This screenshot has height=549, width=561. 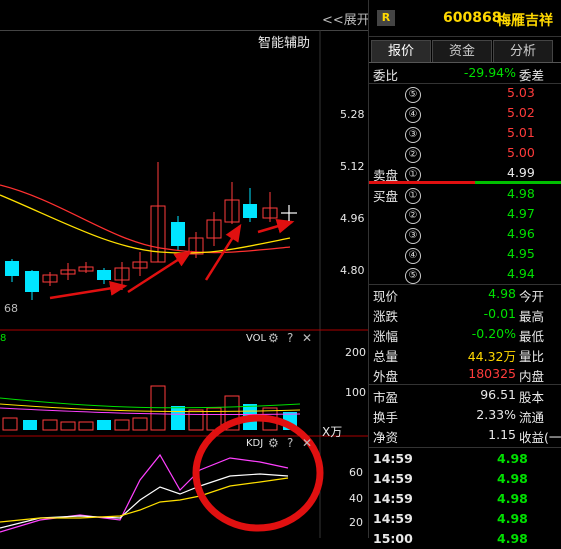 What do you see at coordinates (401, 51) in the screenshot?
I see `tab-quote: 报价` at bounding box center [401, 51].